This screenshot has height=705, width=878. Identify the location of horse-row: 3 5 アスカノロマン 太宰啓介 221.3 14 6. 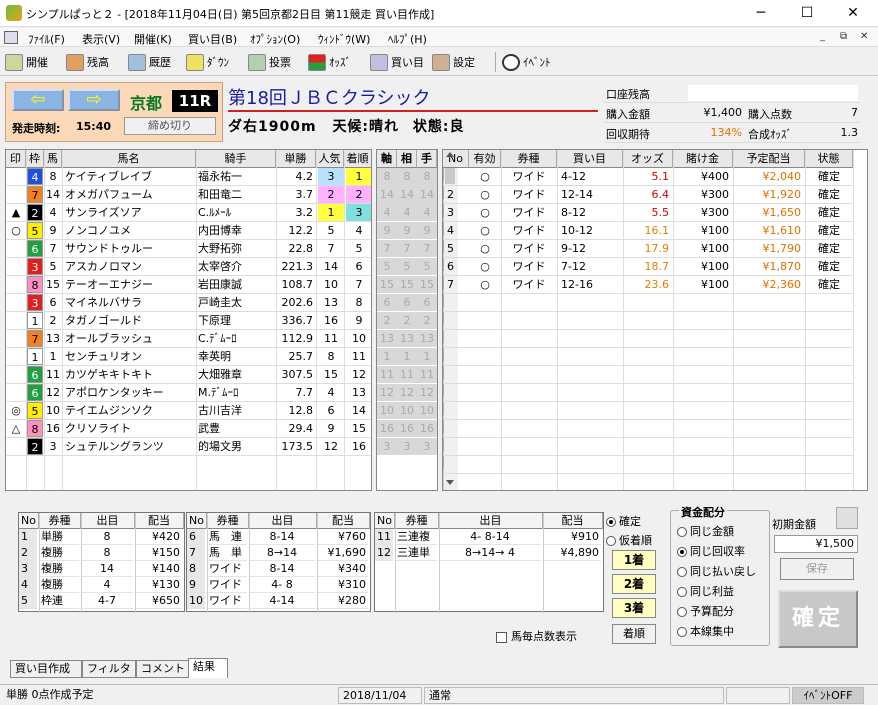
(188, 267).